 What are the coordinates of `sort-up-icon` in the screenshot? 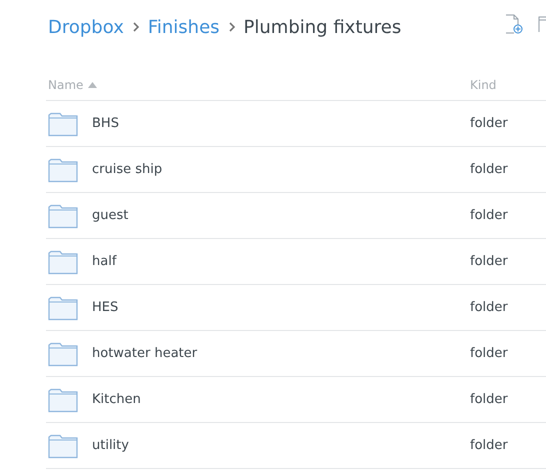 It's located at (93, 85).